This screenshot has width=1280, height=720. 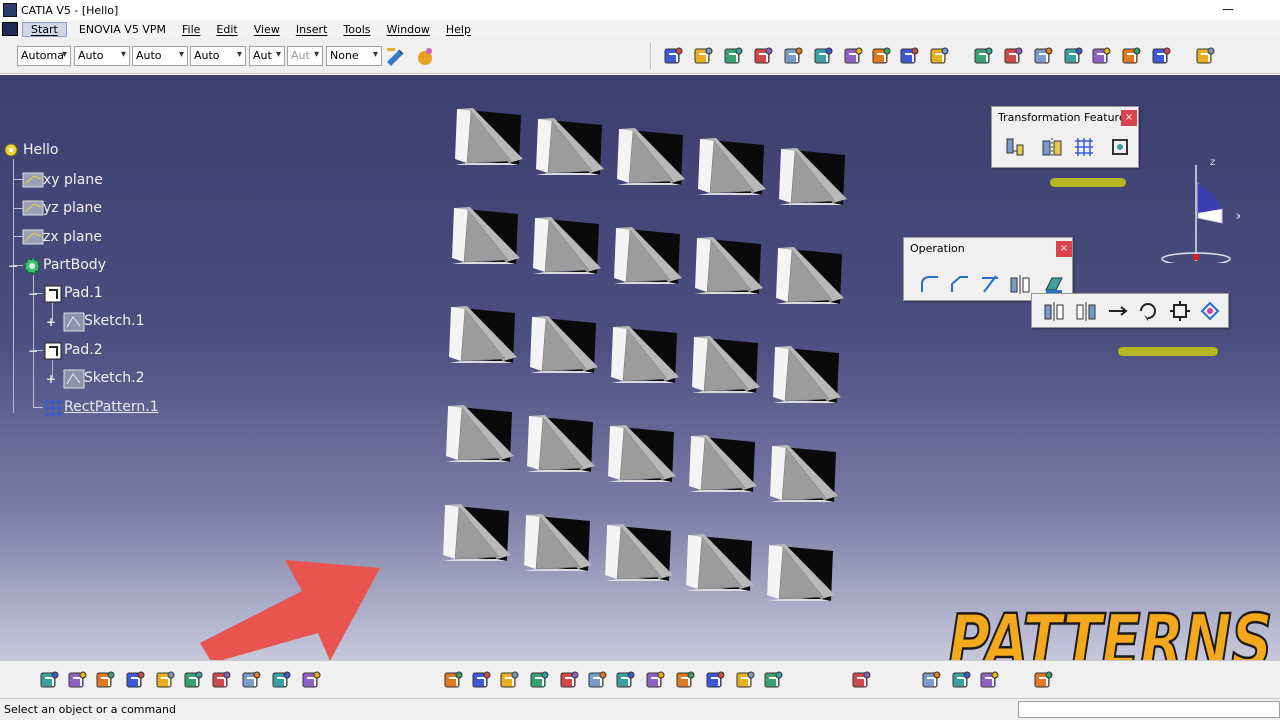 What do you see at coordinates (311, 680) in the screenshot?
I see `whats-this-icon` at bounding box center [311, 680].